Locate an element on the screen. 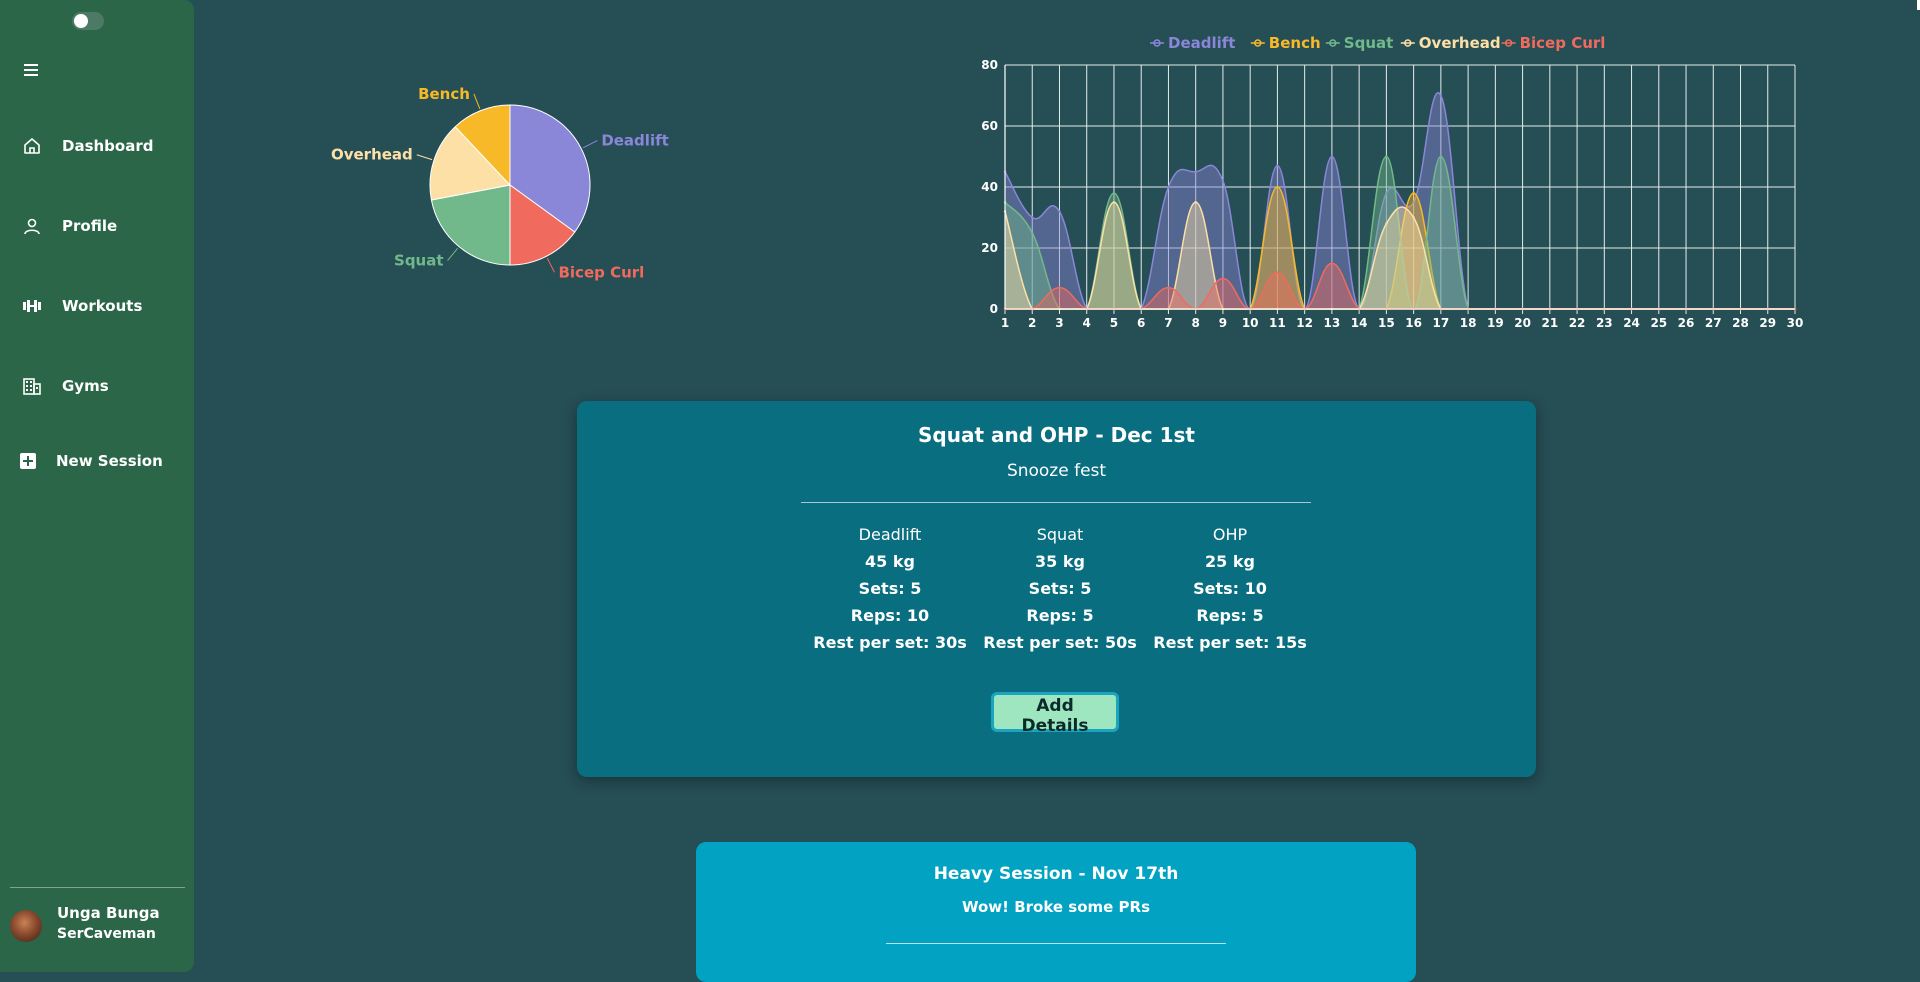 This screenshot has height=982, width=1920. x-tick-label: 29 is located at coordinates (1767, 323).